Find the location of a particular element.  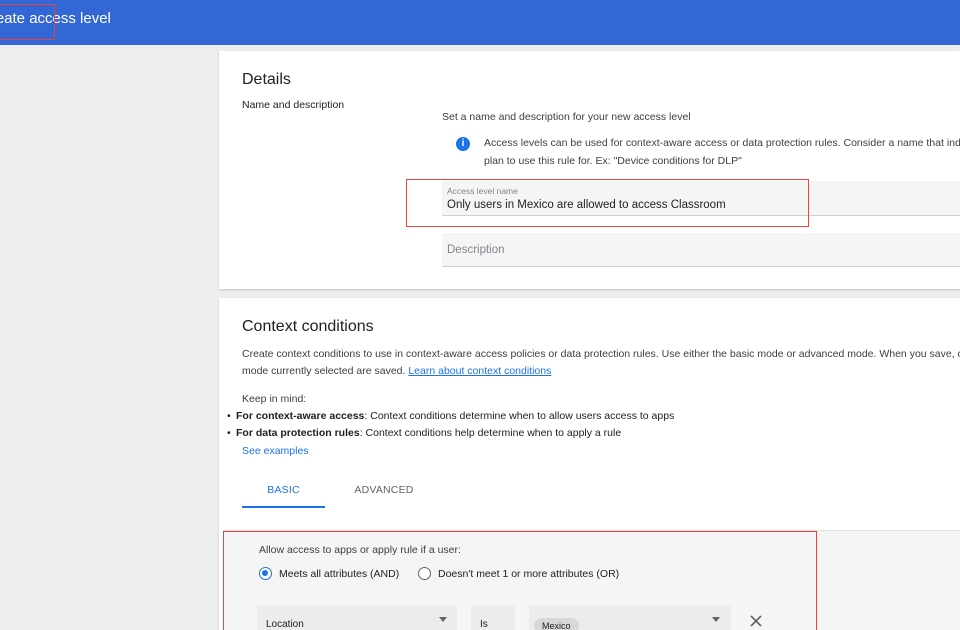

radio-or is located at coordinates (424, 573).